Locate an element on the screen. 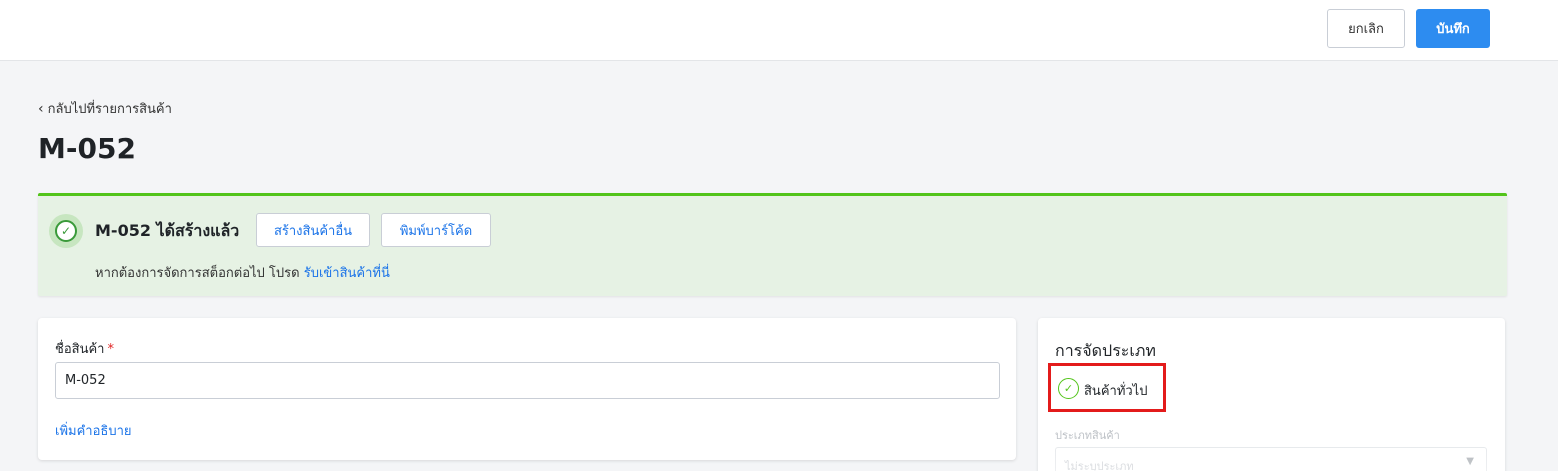 This screenshot has width=1558, height=471. general-product-label: สินค้าทั่วไป is located at coordinates (1116, 391).